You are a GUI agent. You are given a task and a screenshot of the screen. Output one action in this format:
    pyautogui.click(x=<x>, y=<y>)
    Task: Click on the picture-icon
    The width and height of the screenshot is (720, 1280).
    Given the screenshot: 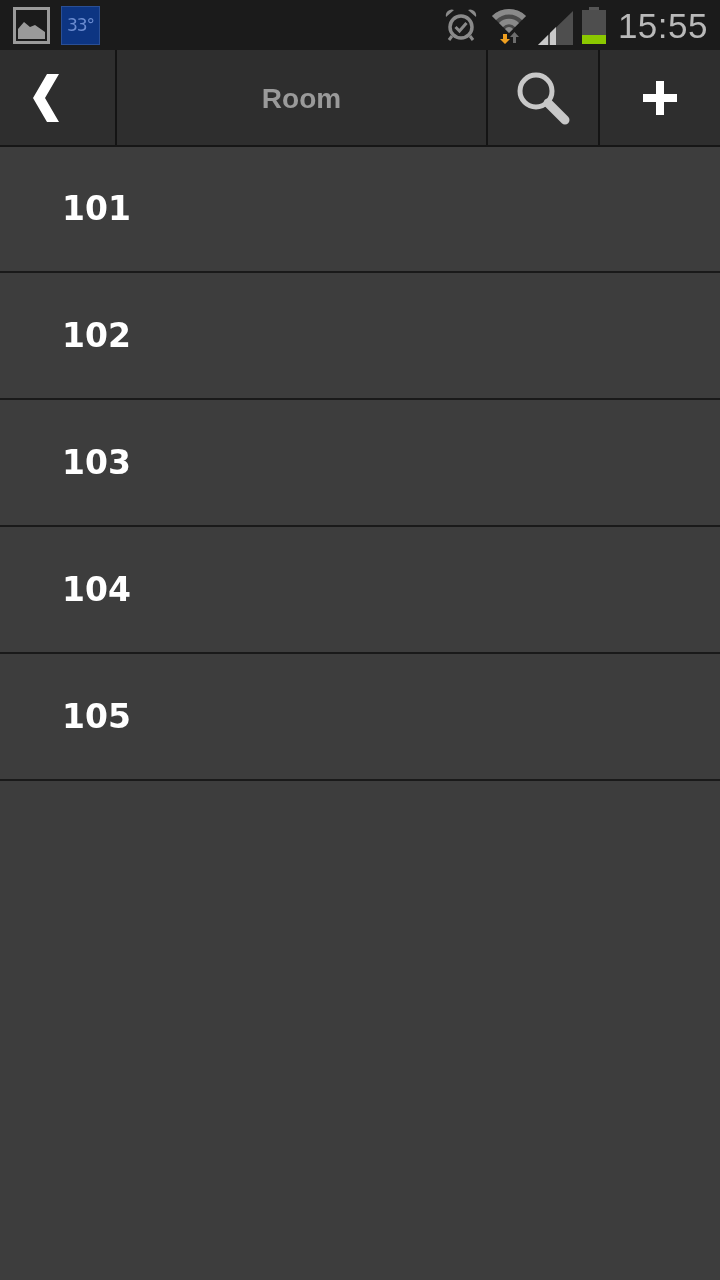 What is the action you would take?
    pyautogui.click(x=31, y=25)
    